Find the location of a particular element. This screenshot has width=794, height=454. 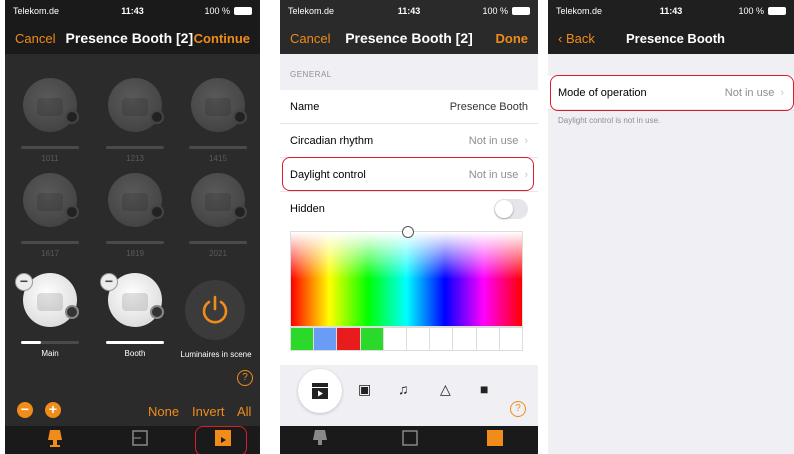

luminaire-tile-main: − Main is located at coordinates (50, 318).